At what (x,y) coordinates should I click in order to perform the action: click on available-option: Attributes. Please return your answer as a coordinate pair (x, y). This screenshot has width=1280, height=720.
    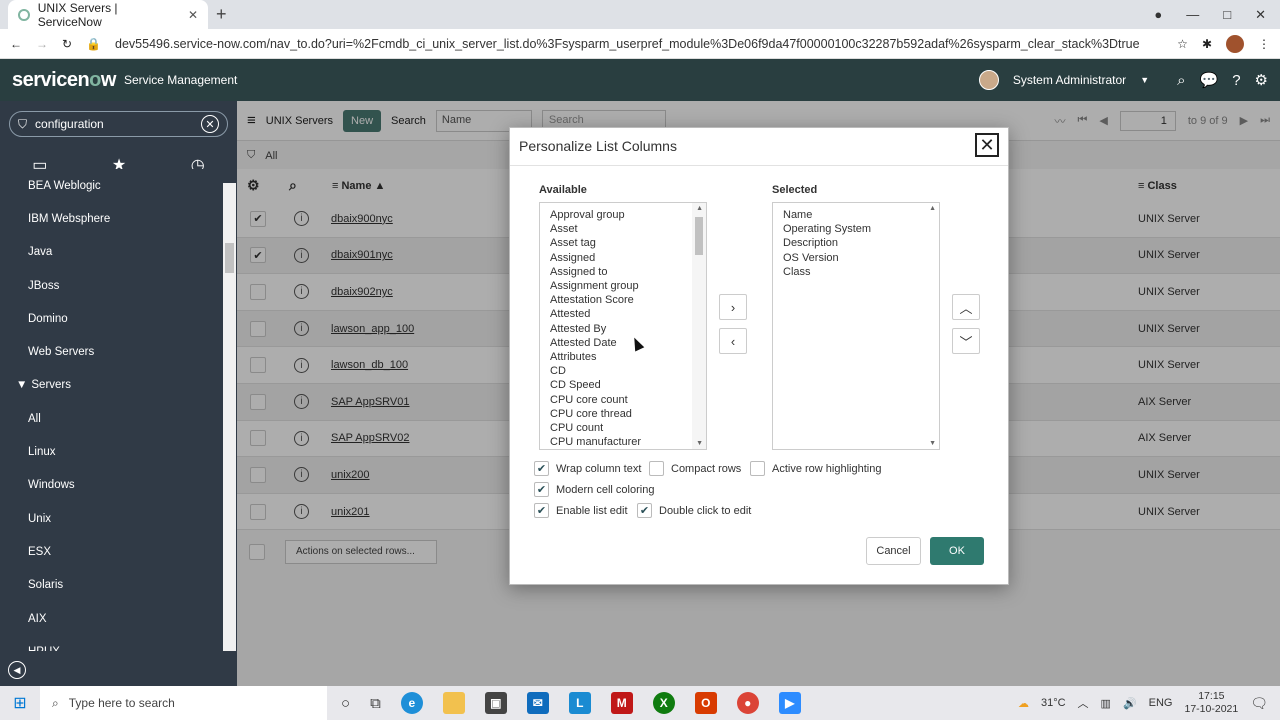
    Looking at the image, I should click on (623, 357).